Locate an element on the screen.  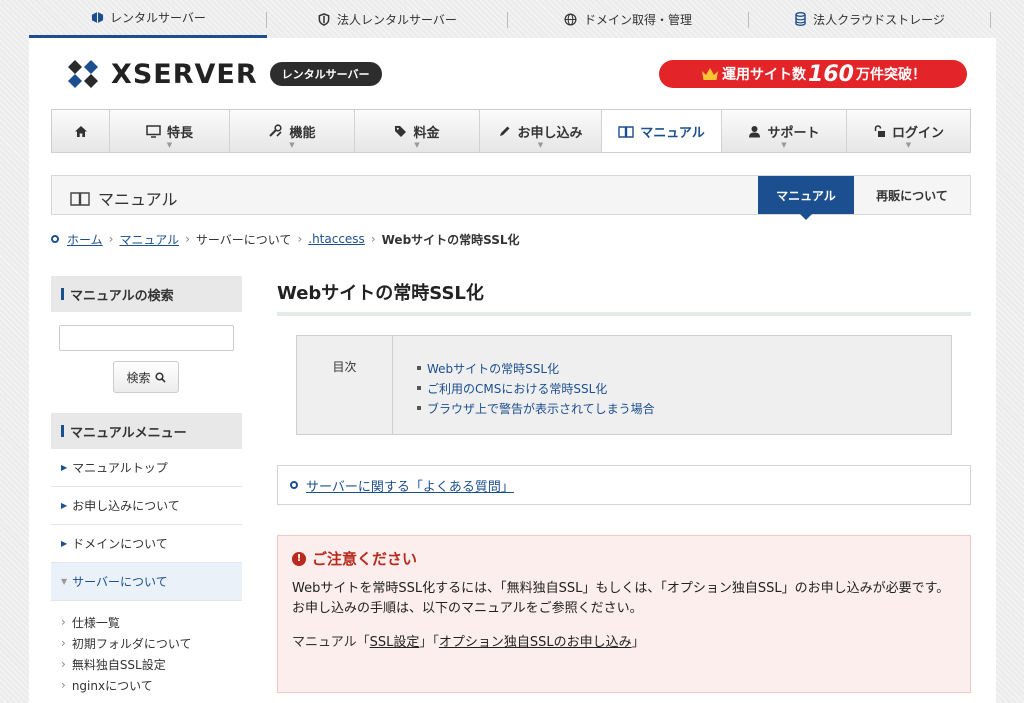
breadcrumb-htaccess: .htaccess is located at coordinates (336, 239).